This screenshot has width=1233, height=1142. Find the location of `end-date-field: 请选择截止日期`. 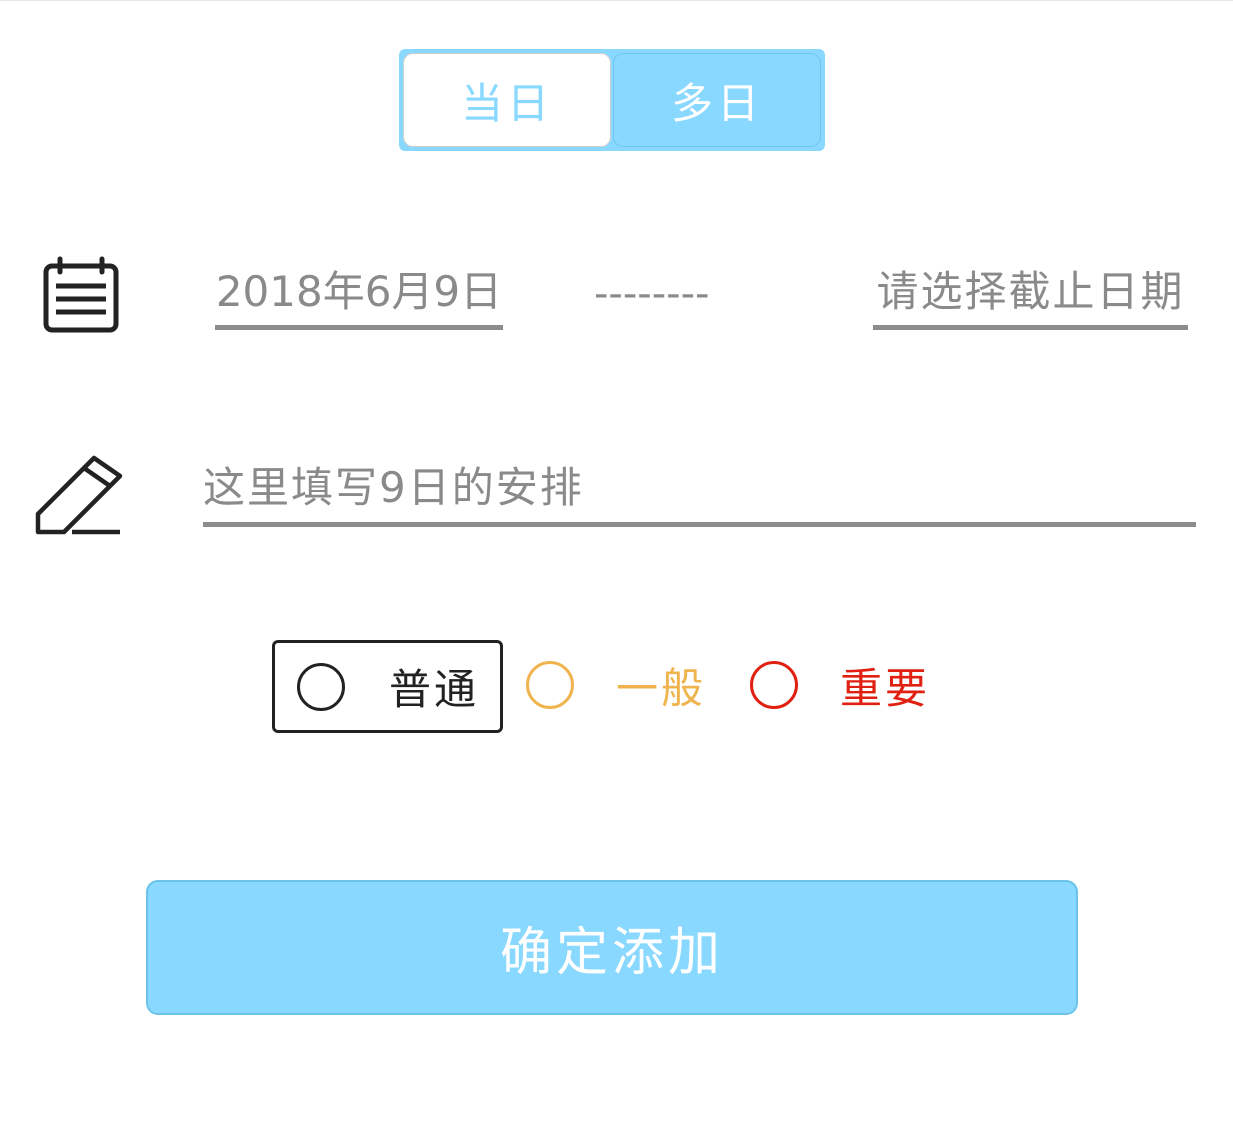

end-date-field: 请选择截止日期 is located at coordinates (1030, 296).